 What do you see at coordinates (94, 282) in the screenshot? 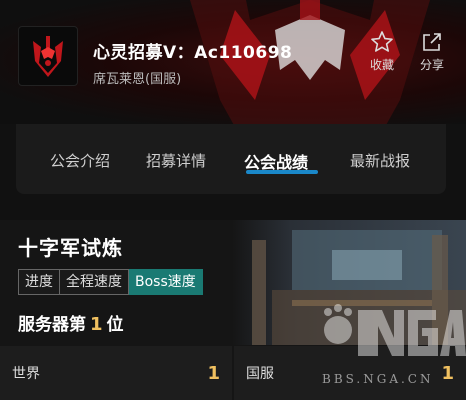
I see `filter-full-speed: 全程速度` at bounding box center [94, 282].